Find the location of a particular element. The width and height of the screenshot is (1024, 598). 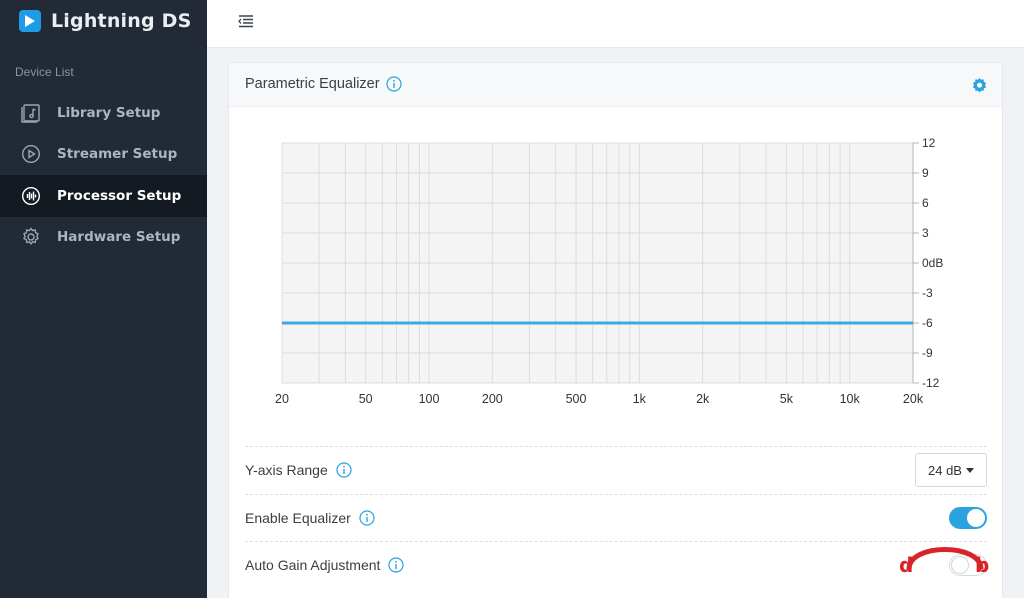

sidebar-item-label: Hardware Setup is located at coordinates (119, 237).